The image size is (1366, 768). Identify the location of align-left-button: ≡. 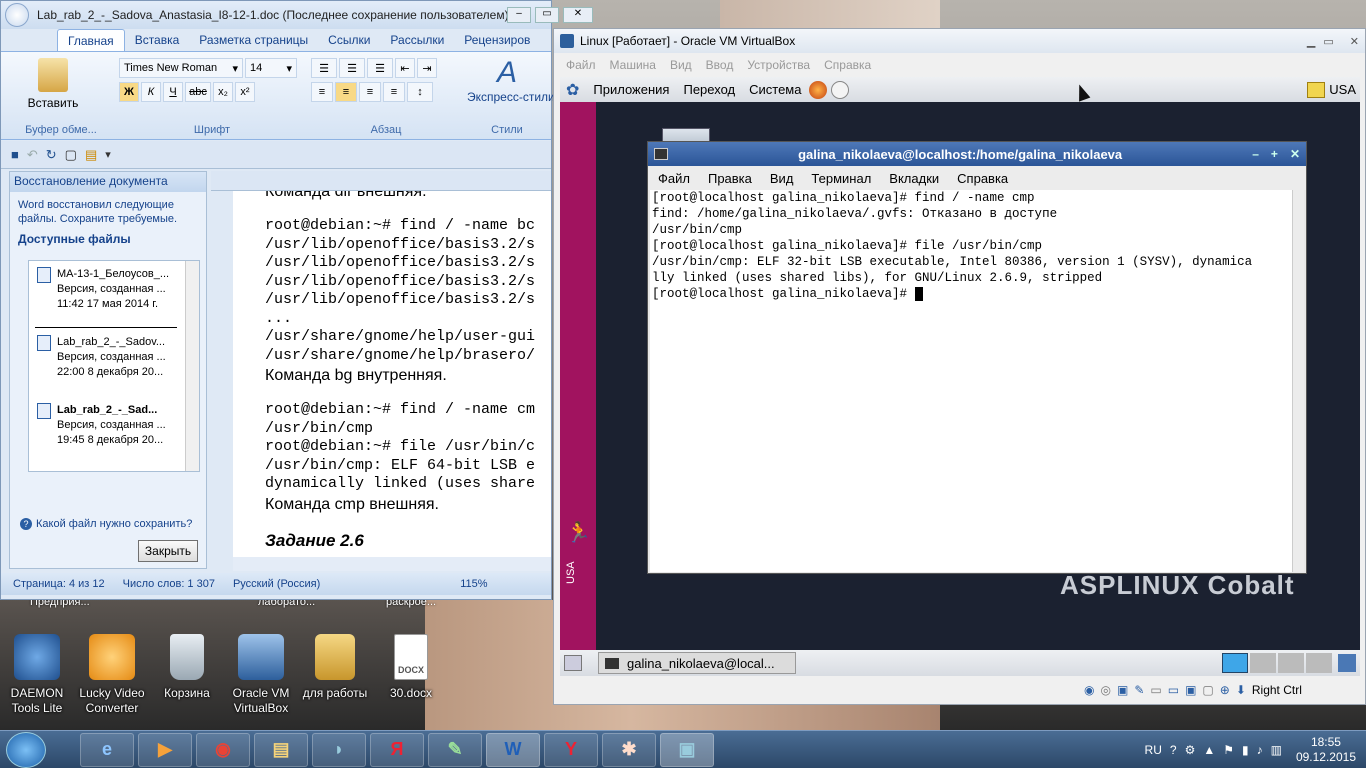
(322, 92).